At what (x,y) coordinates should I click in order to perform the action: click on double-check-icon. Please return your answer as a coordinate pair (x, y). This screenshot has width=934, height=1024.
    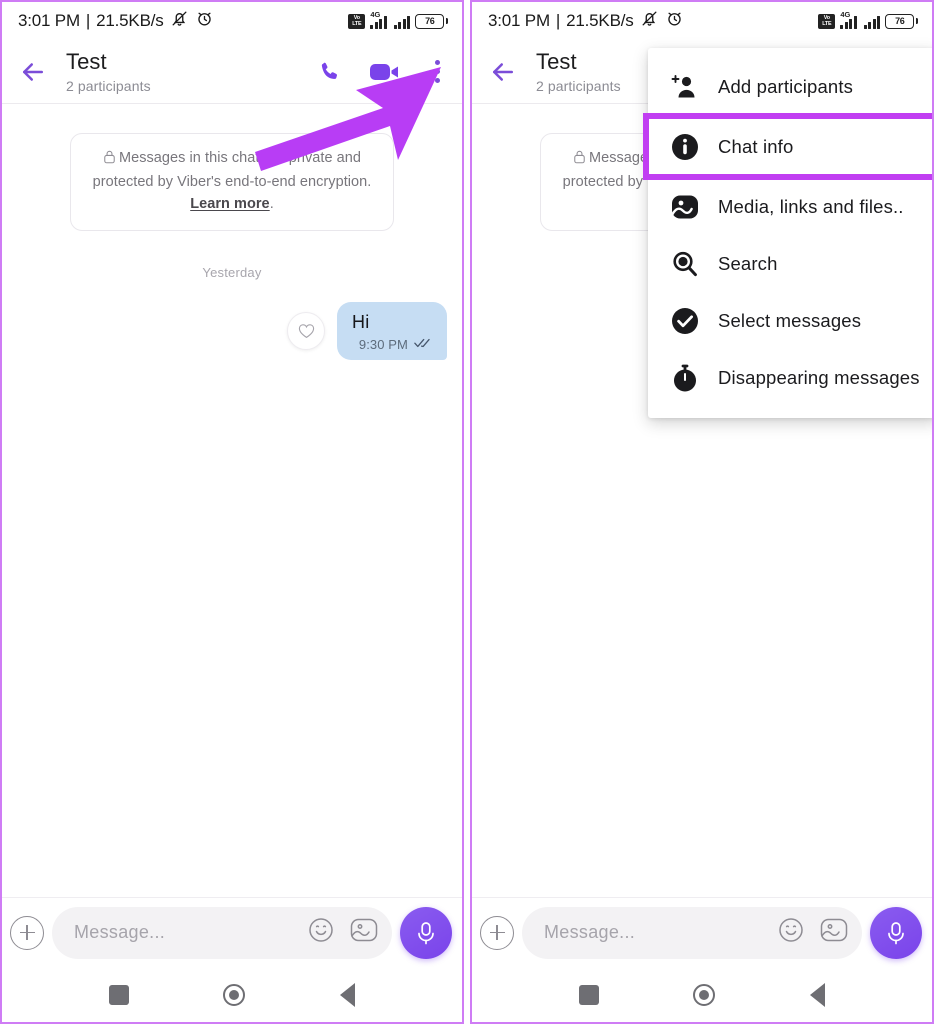
    Looking at the image, I should click on (423, 344).